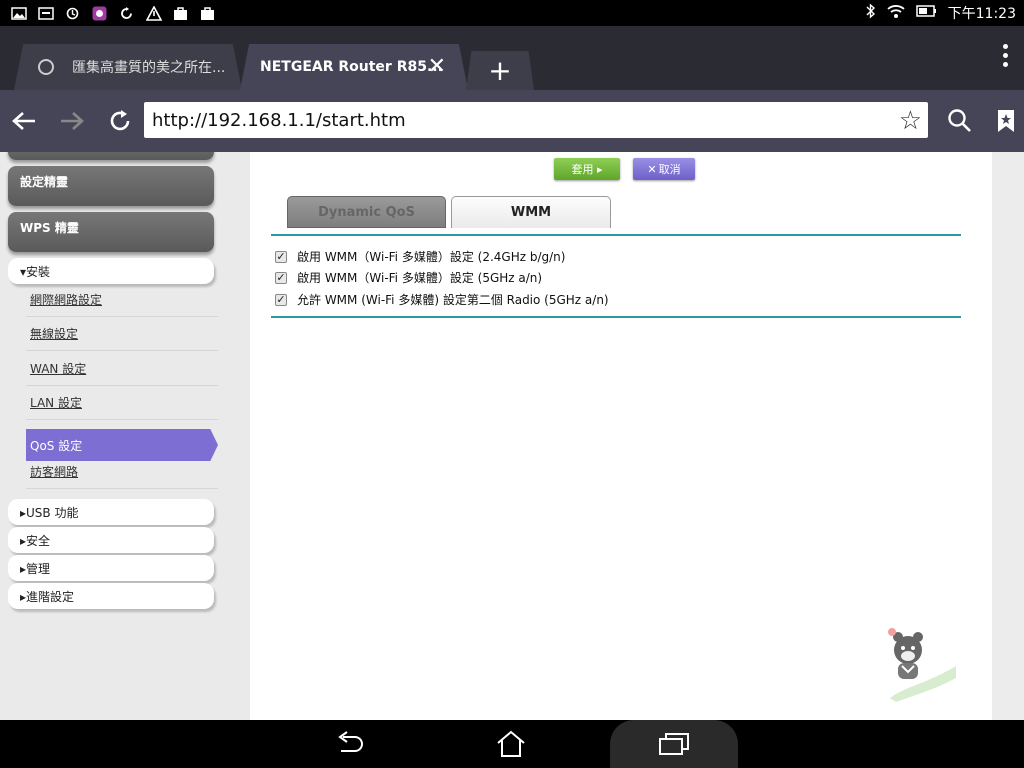 The height and width of the screenshot is (768, 1024). I want to click on image-icon, so click(18, 13).